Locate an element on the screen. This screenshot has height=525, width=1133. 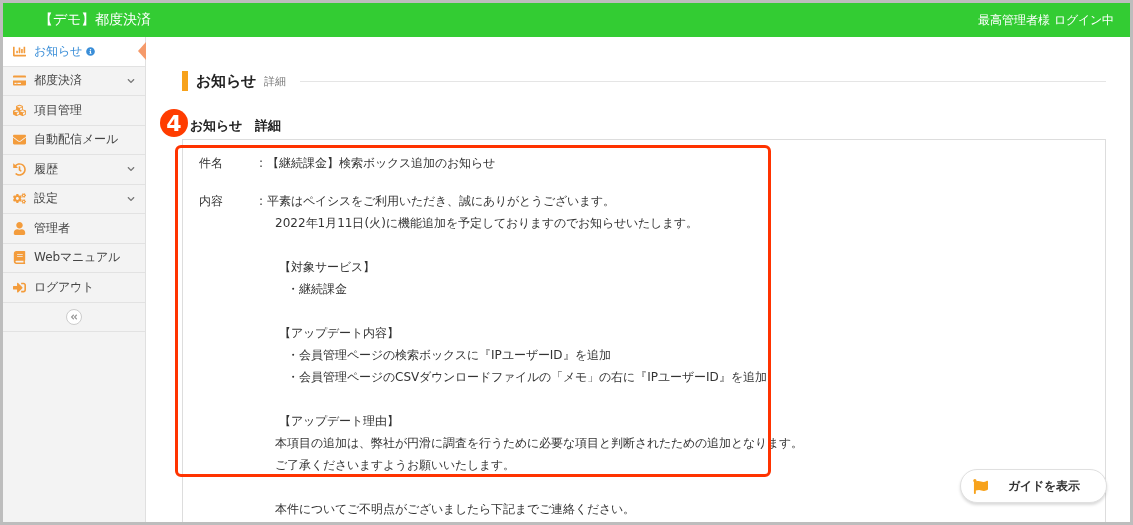
guide-button: ガイドを表示 is located at coordinates (1033, 486).